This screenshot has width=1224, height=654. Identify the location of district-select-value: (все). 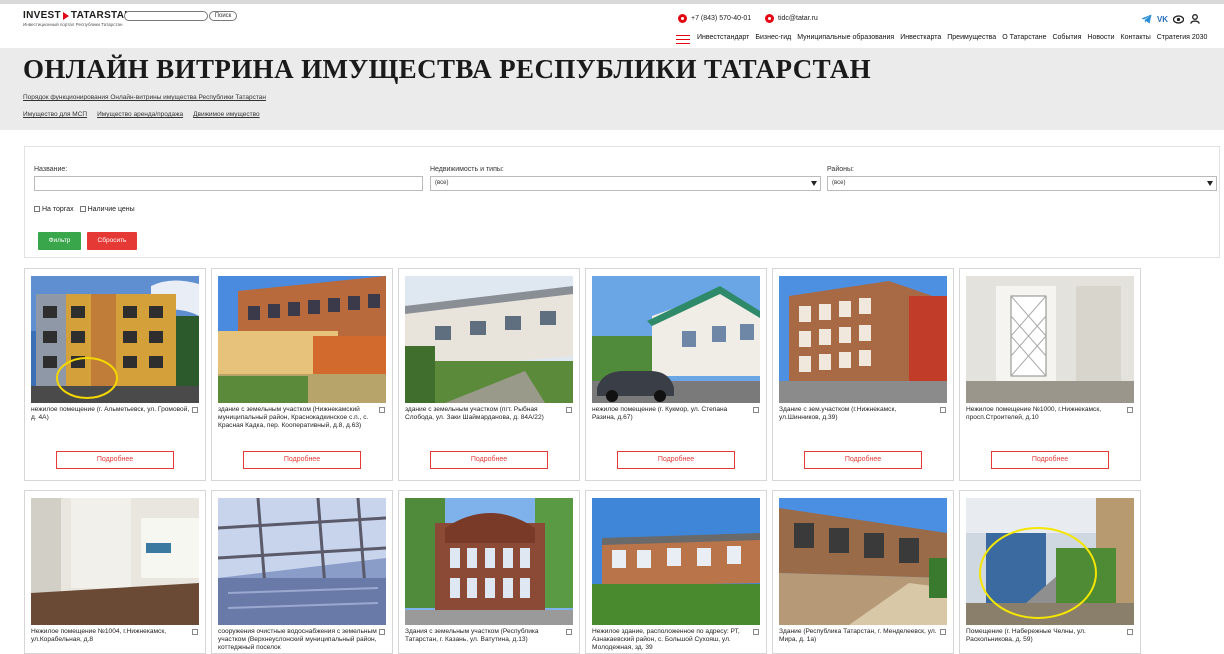
(839, 183).